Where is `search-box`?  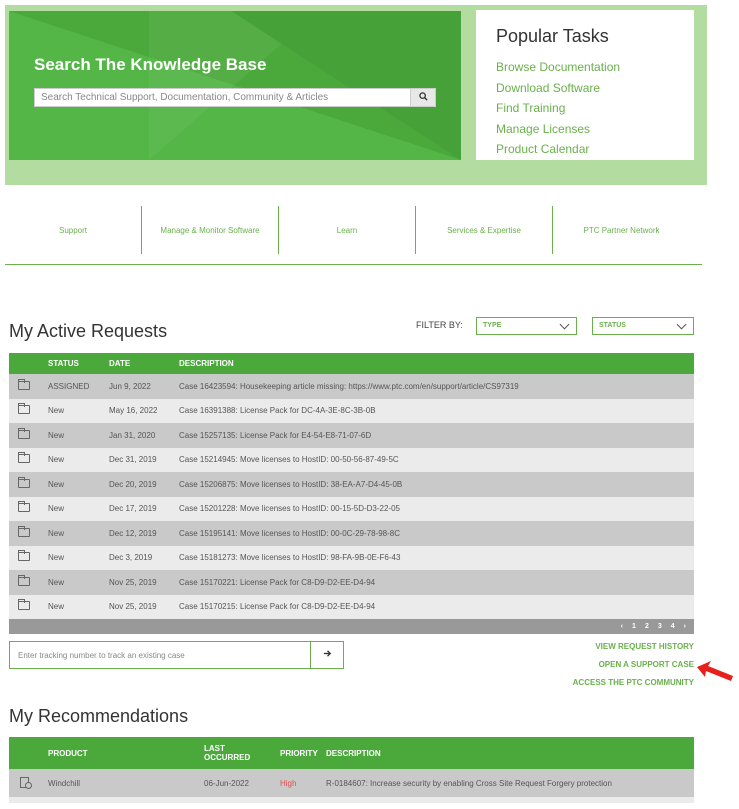
search-box is located at coordinates (235, 97).